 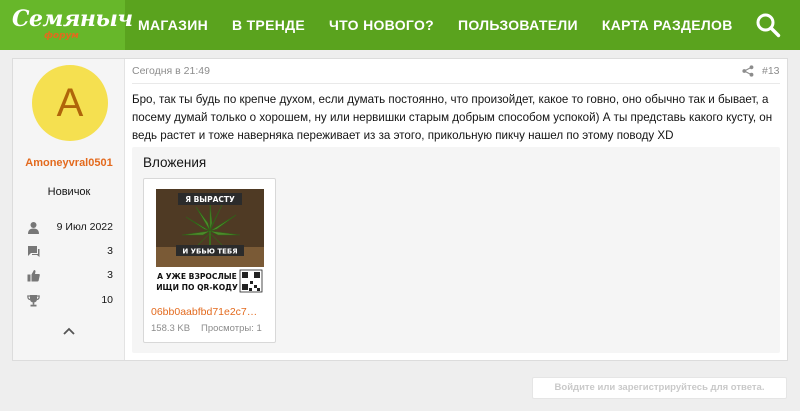 I want to click on stat-points-value: 10, so click(x=107, y=300).